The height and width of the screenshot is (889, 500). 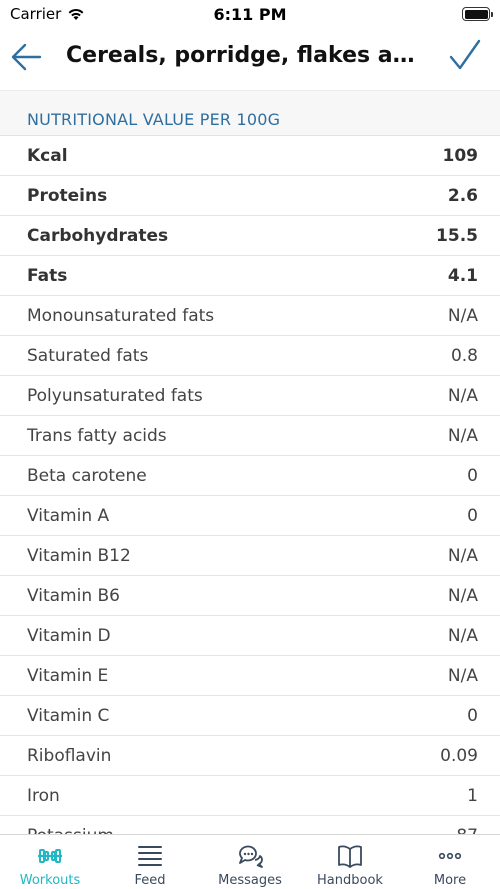 I want to click on tab-label: More, so click(x=450, y=880).